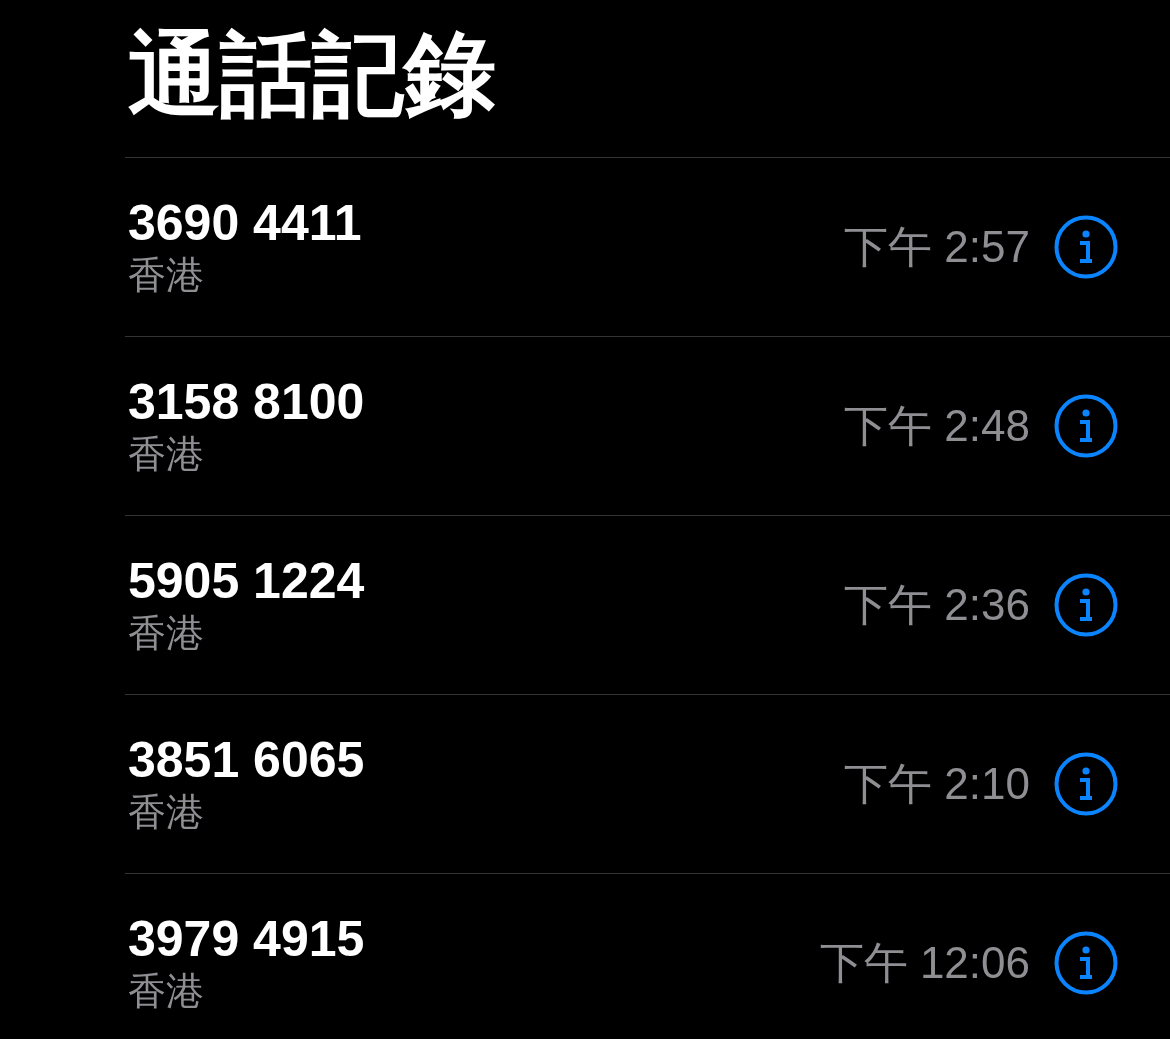  Describe the element at coordinates (937, 783) in the screenshot. I see `call-time: 下午 2:10` at that location.